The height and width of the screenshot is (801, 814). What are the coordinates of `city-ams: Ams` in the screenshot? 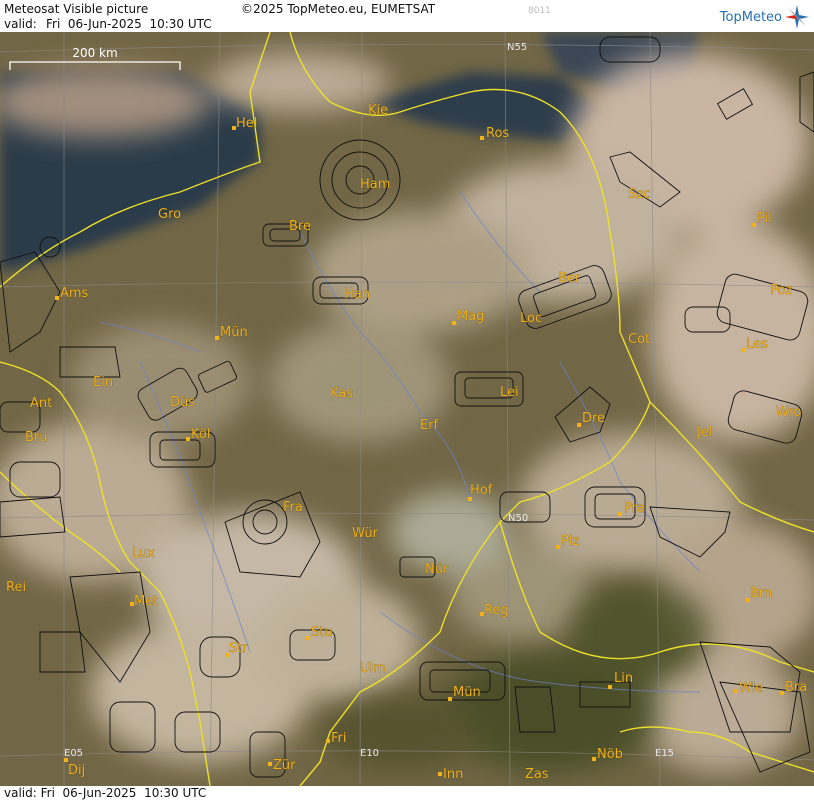 It's located at (72, 293).